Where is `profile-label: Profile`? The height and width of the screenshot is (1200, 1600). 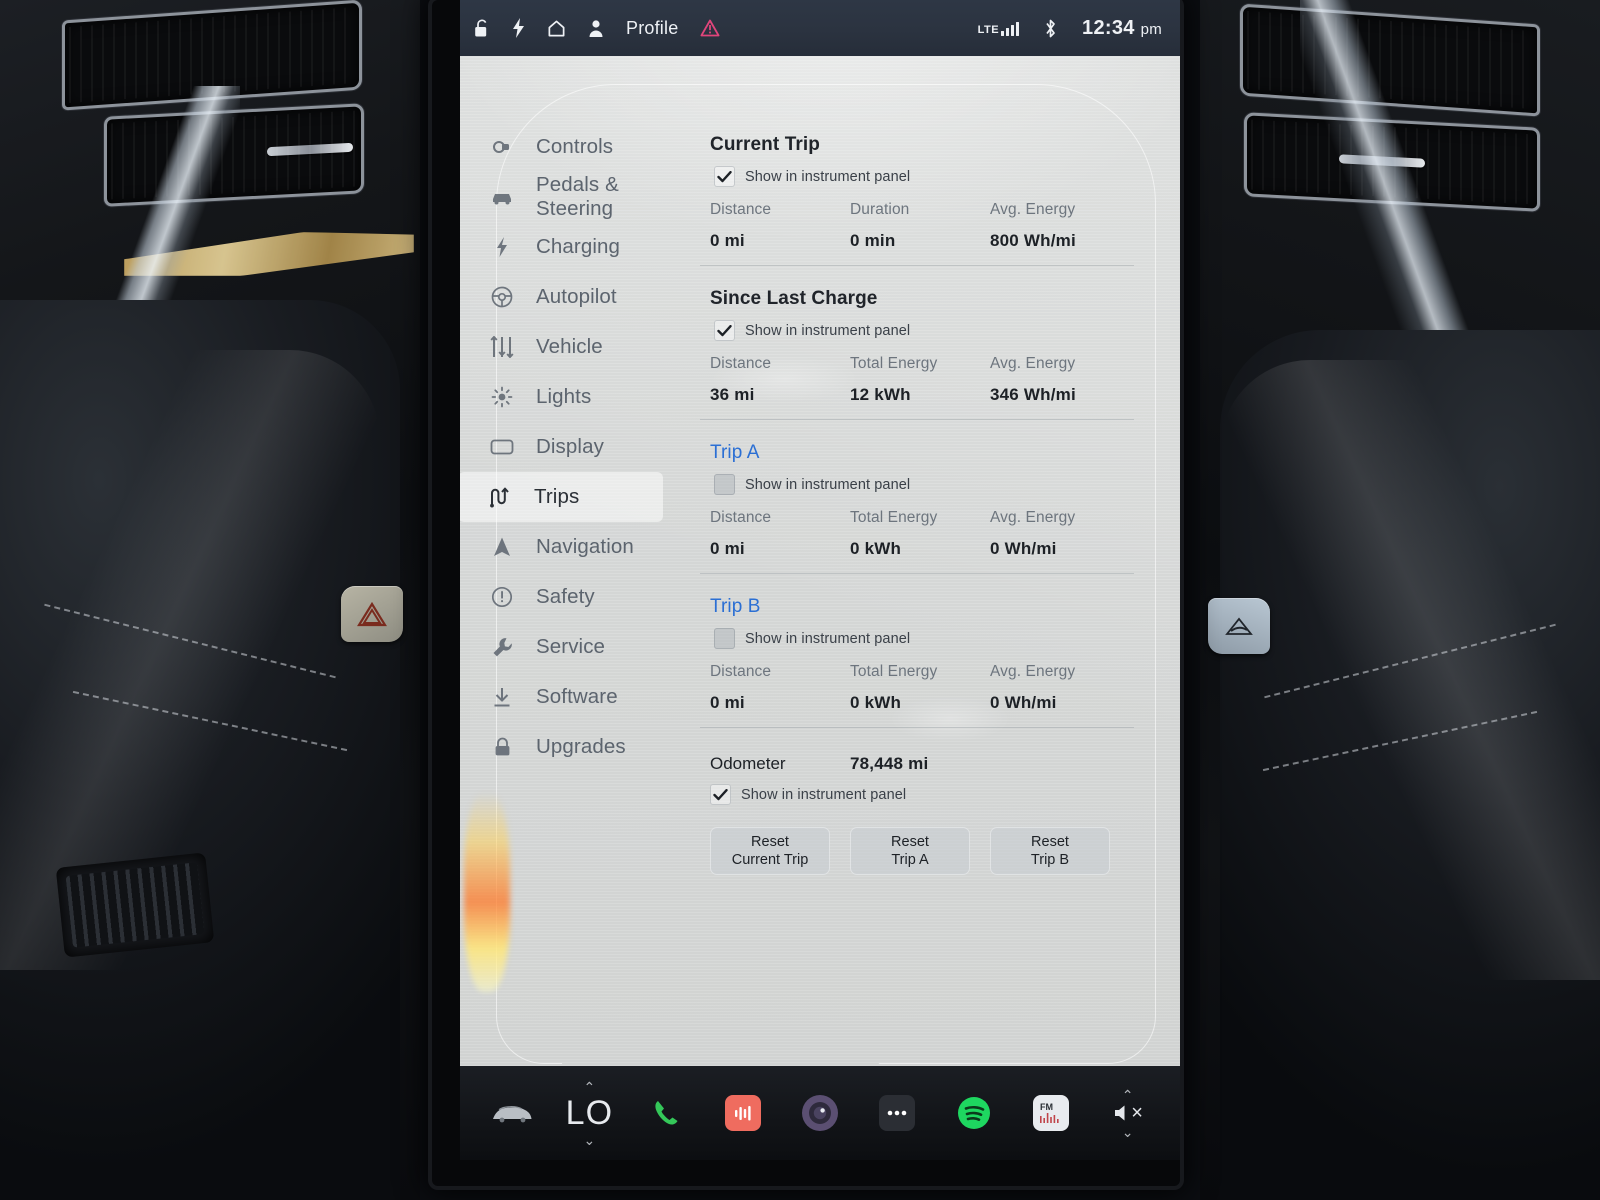 profile-label: Profile is located at coordinates (652, 28).